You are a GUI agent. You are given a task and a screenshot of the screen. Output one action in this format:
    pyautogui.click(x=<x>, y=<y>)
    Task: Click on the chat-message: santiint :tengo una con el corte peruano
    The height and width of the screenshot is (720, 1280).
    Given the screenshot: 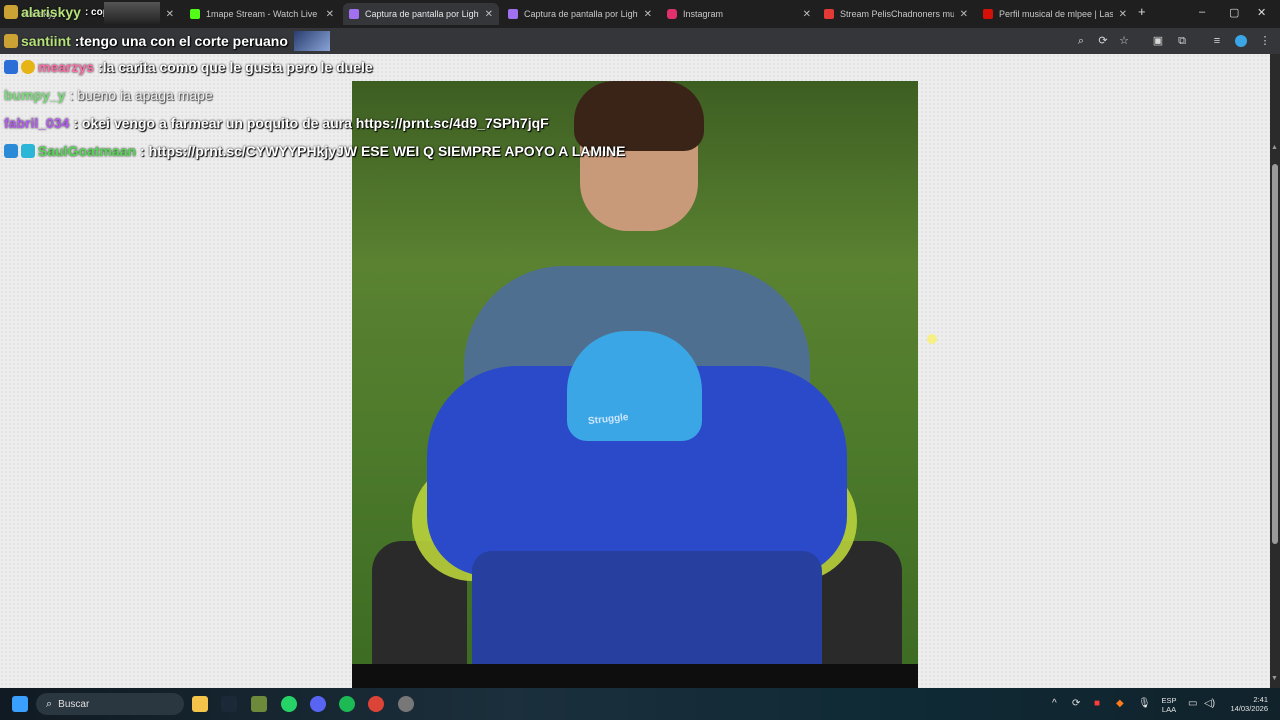 What is the action you would take?
    pyautogui.click(x=167, y=41)
    